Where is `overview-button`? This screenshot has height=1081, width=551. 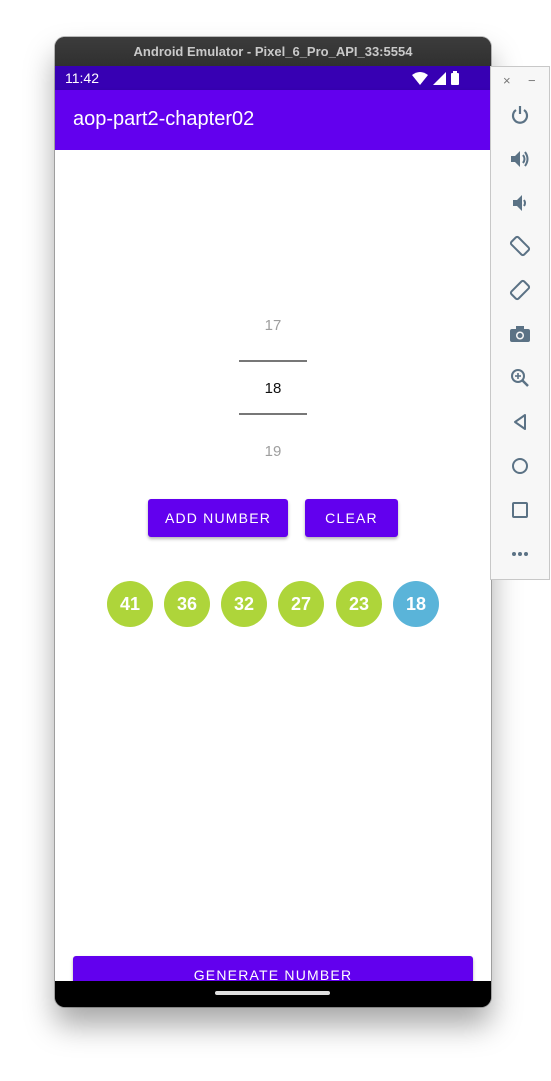 overview-button is located at coordinates (520, 510).